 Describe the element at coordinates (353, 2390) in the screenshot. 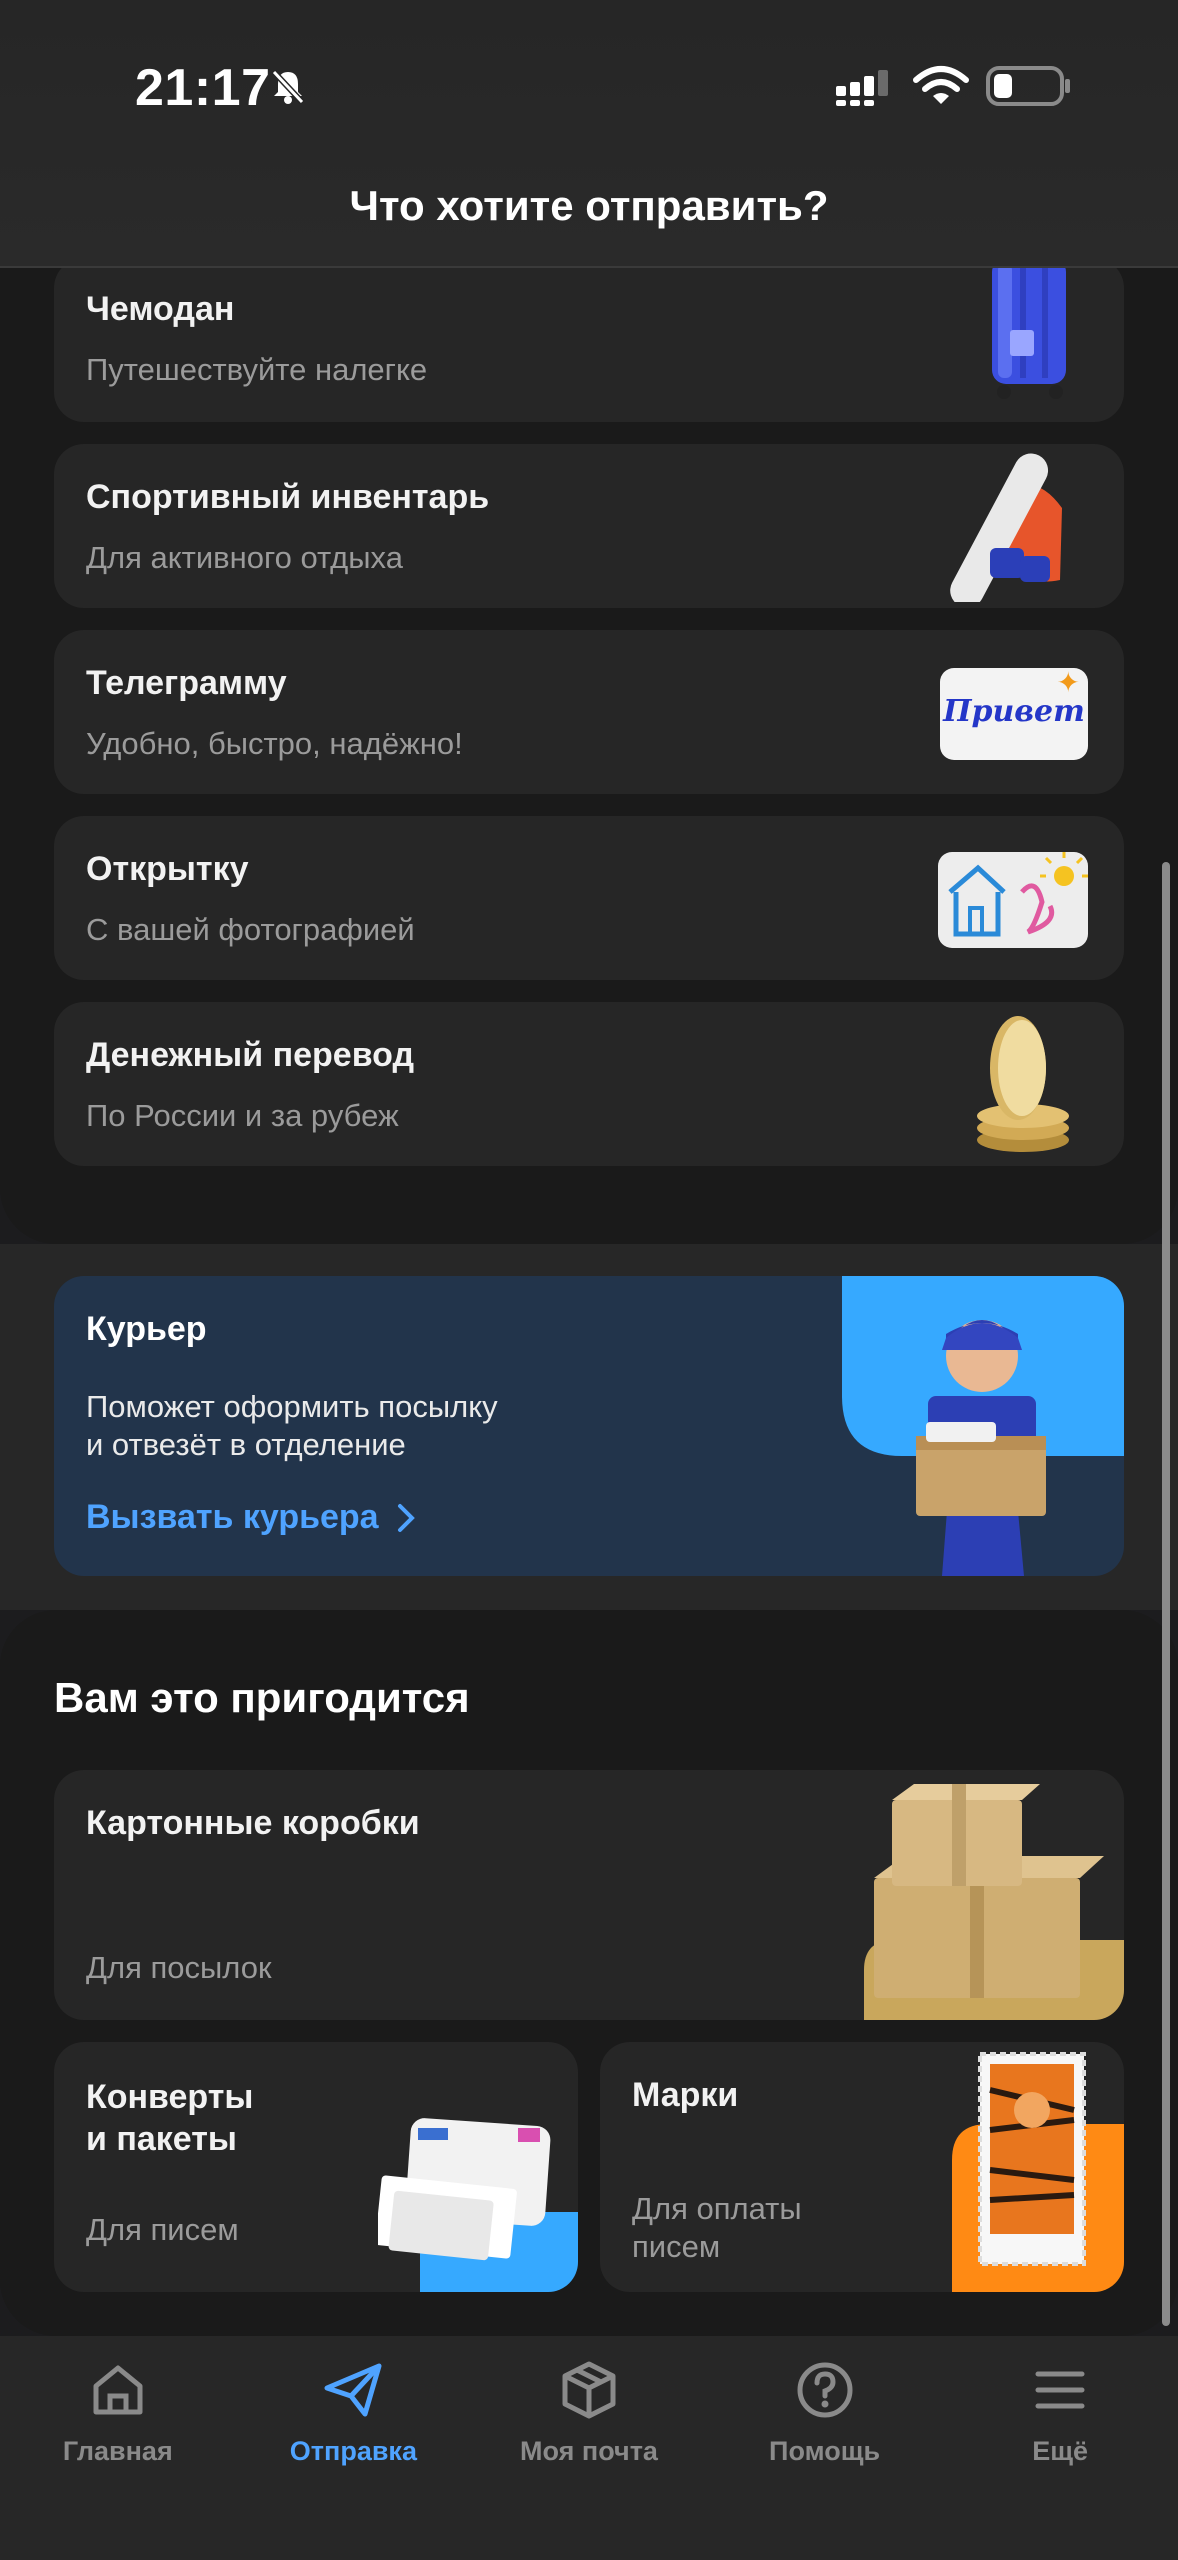

I see `send-icon` at that location.